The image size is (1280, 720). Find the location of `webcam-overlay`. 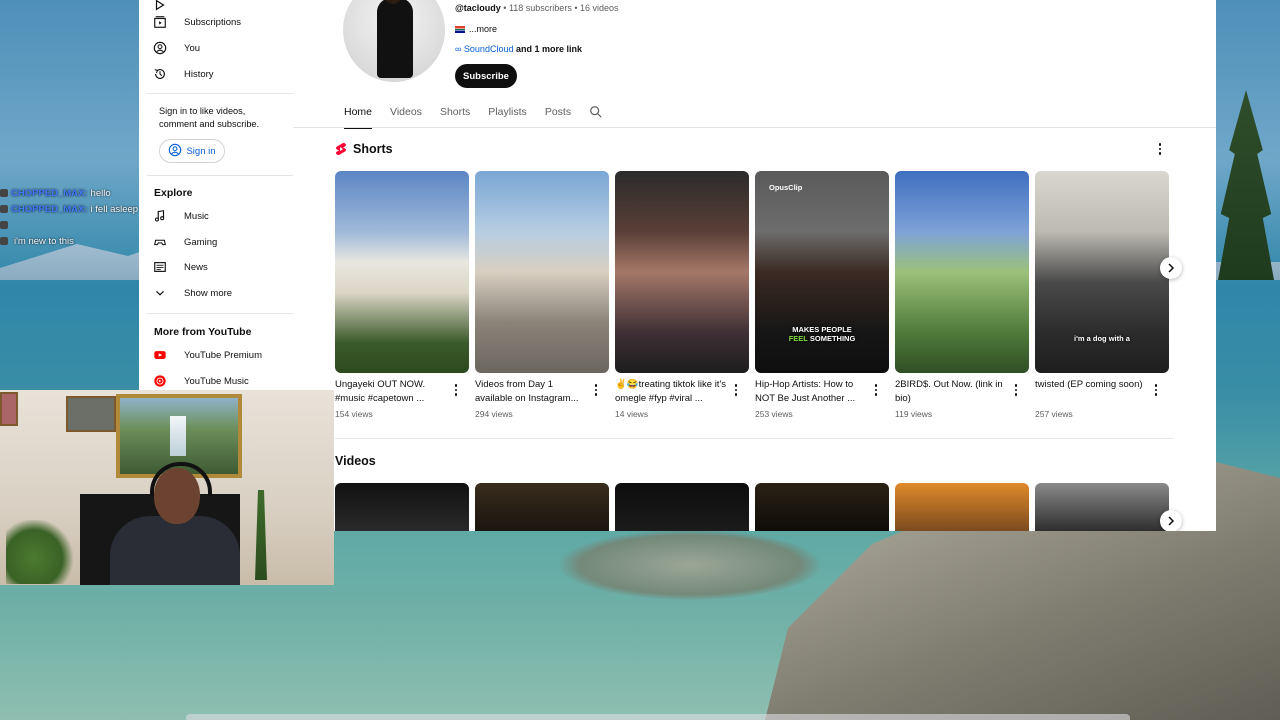

webcam-overlay is located at coordinates (167, 487).